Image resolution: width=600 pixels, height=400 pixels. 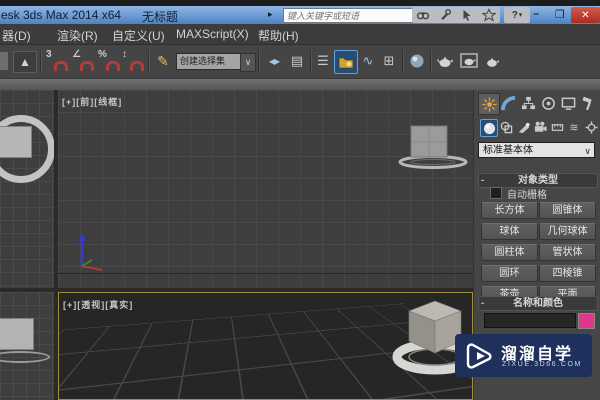 I want to click on minimize-button: –, so click(x=536, y=14).